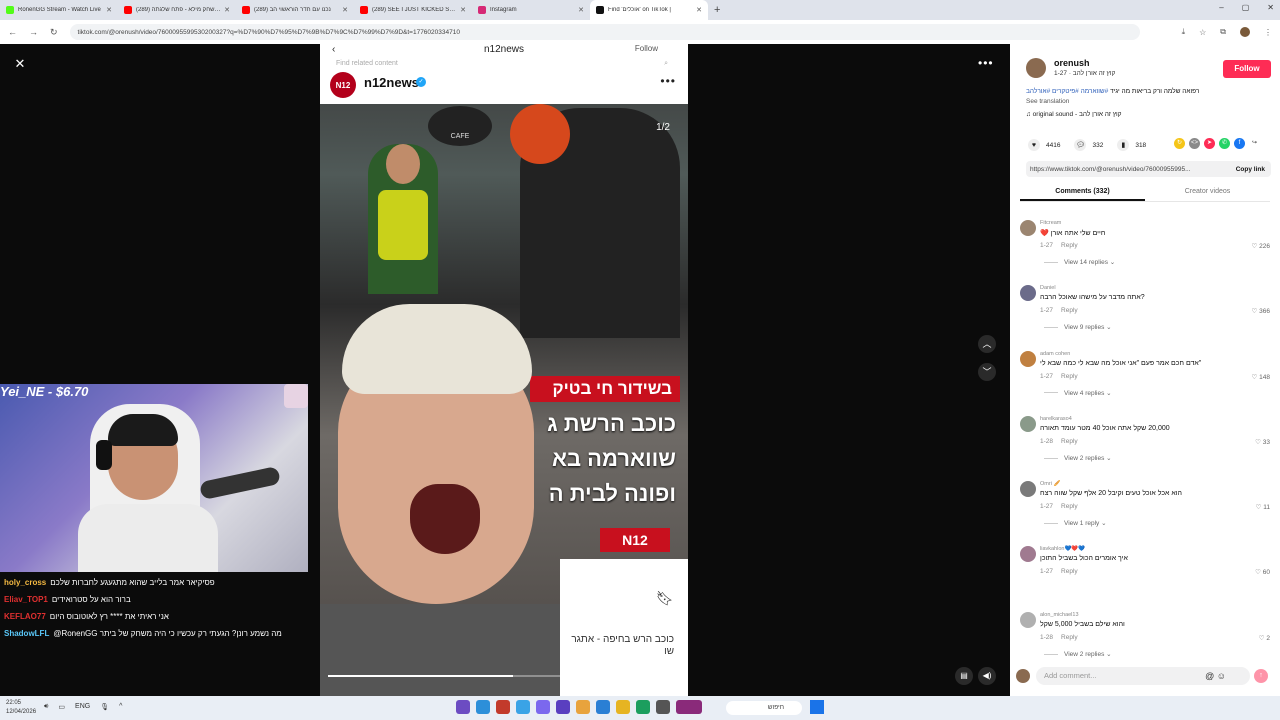 The image size is (1280, 720). What do you see at coordinates (1078, 393) in the screenshot?
I see `view-replies-button: View 4 replies ⌄` at bounding box center [1078, 393].